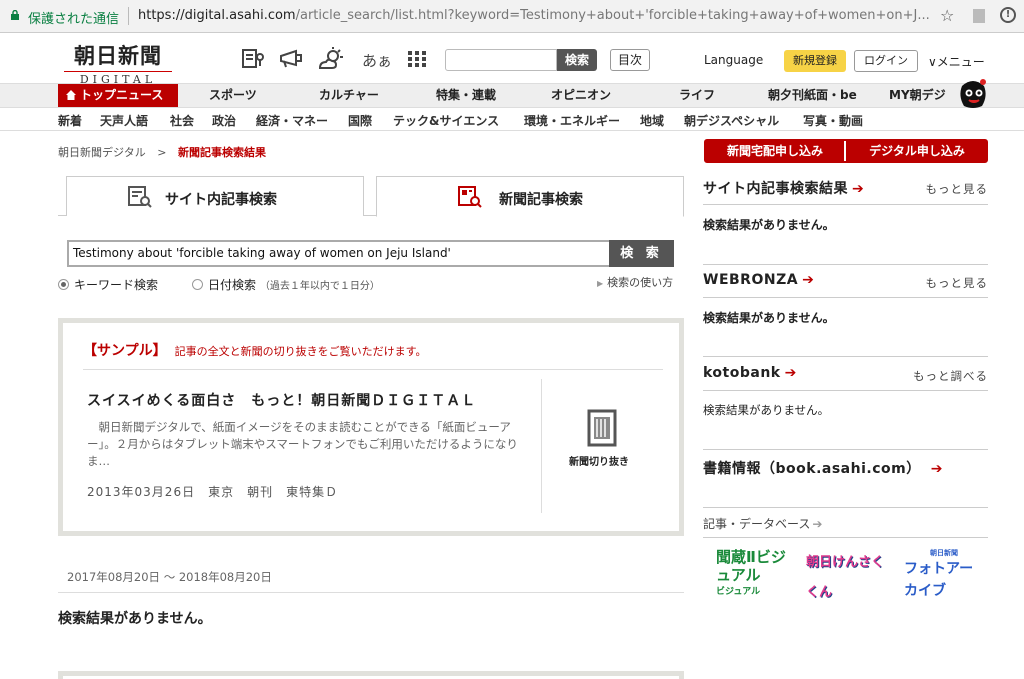 The image size is (1024, 679). I want to click on nav-top-news: トップニュース, so click(118, 95).